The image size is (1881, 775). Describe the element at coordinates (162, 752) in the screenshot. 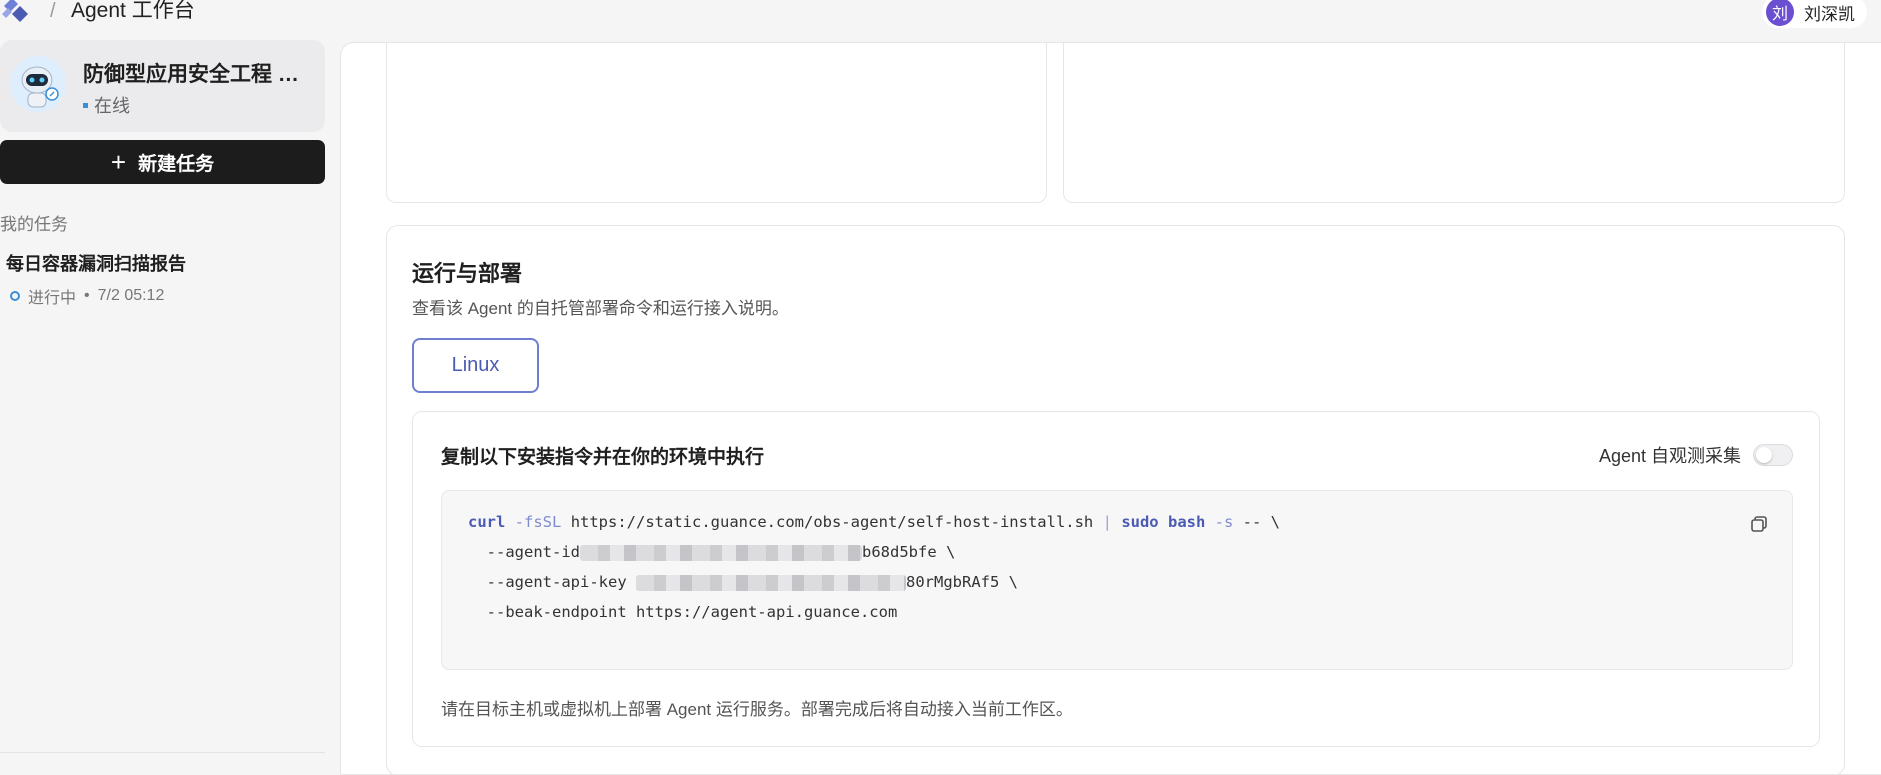

I see `sidebar-divider` at that location.